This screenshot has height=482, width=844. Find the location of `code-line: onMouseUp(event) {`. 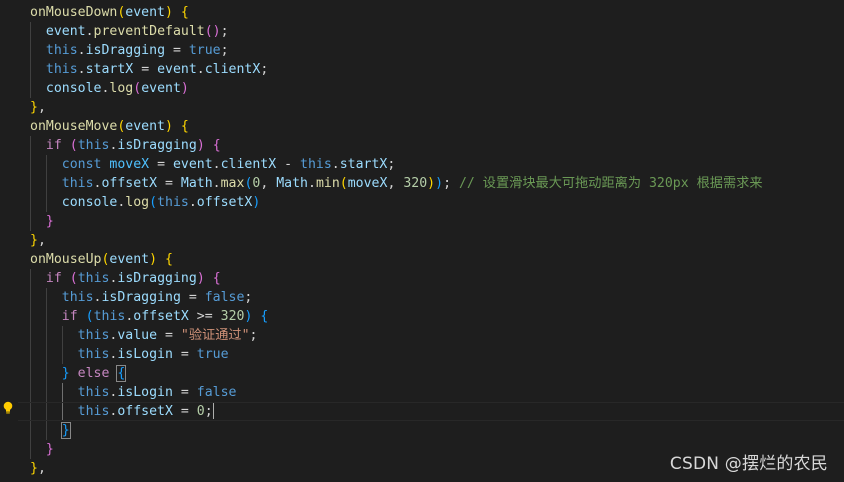

code-line: onMouseUp(event) { is located at coordinates (396, 259).